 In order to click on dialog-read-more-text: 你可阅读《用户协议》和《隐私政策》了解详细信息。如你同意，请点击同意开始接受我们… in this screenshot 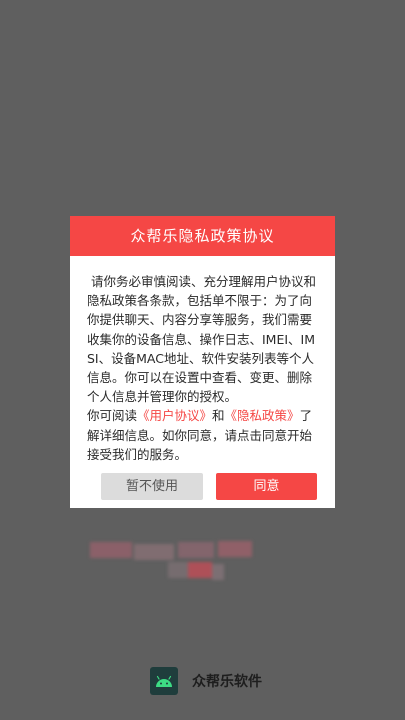, I will do `click(203, 435)`.